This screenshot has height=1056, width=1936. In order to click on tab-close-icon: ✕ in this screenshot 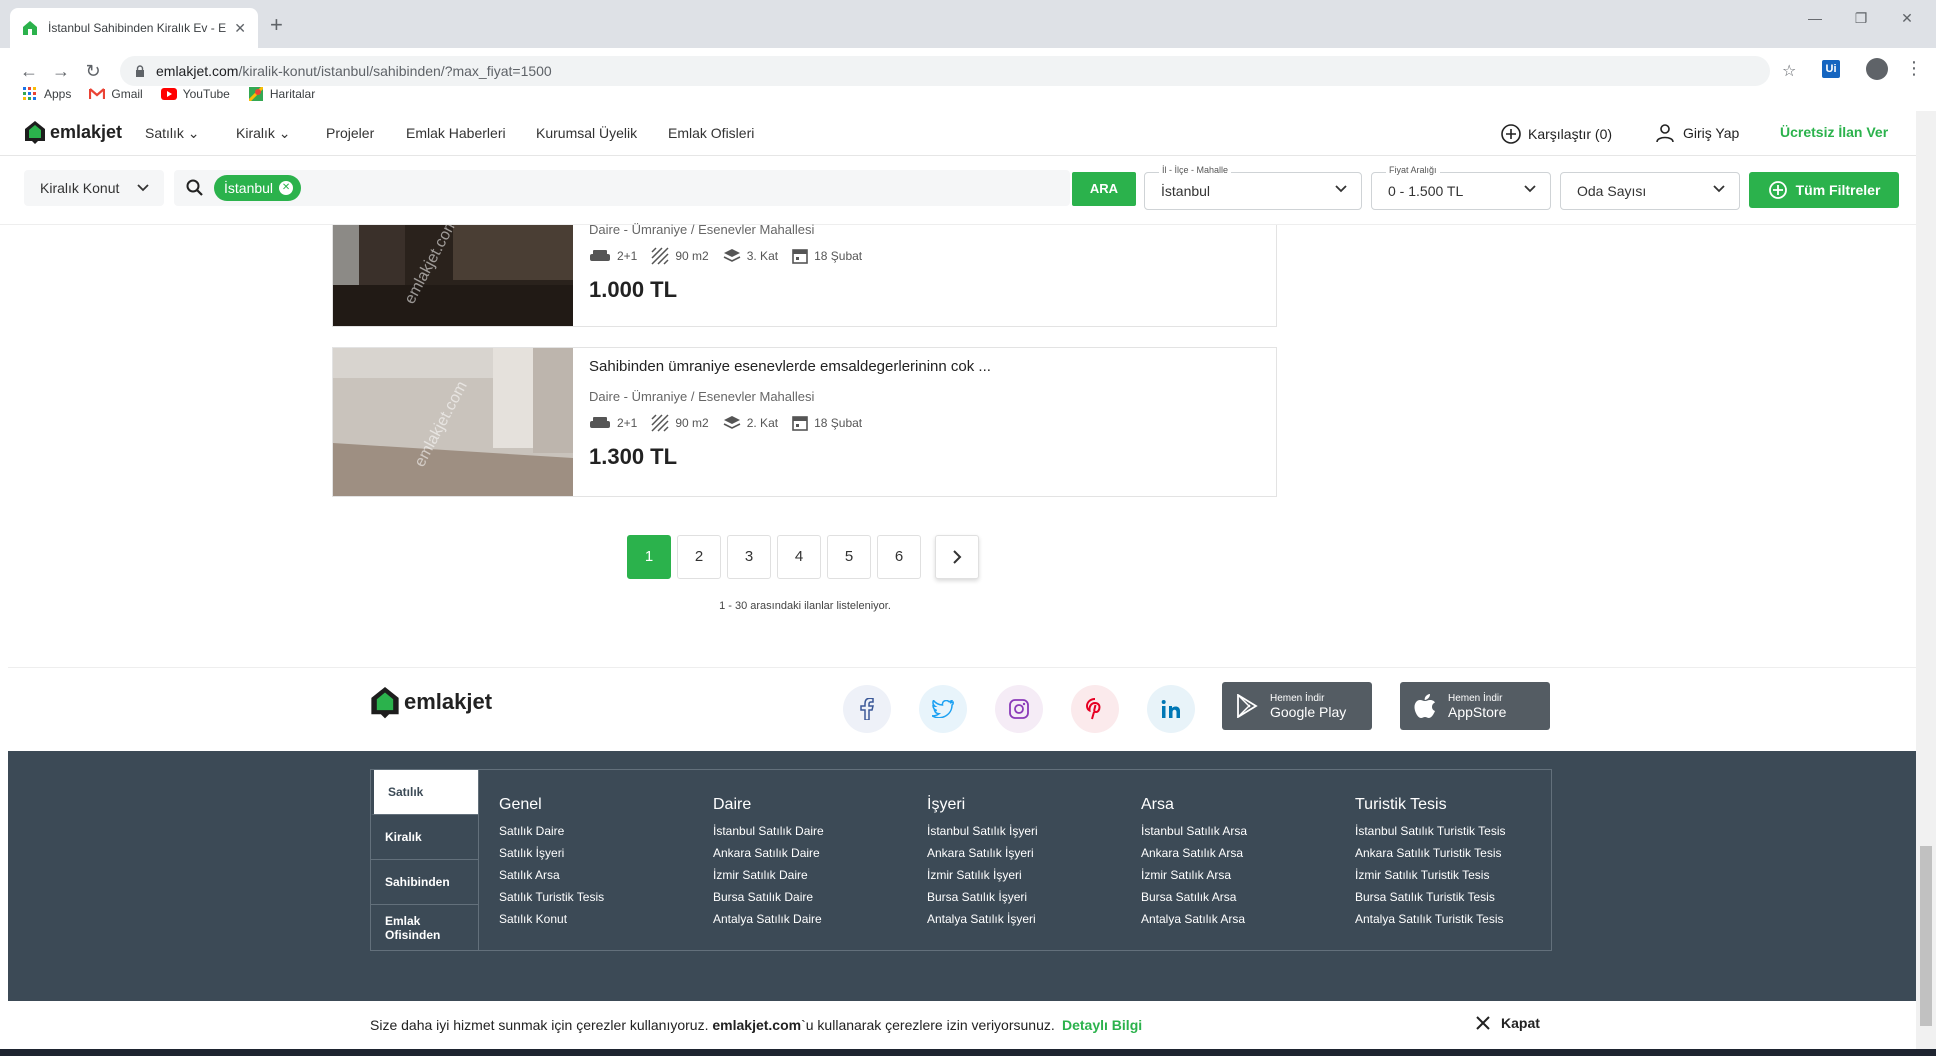, I will do `click(240, 28)`.